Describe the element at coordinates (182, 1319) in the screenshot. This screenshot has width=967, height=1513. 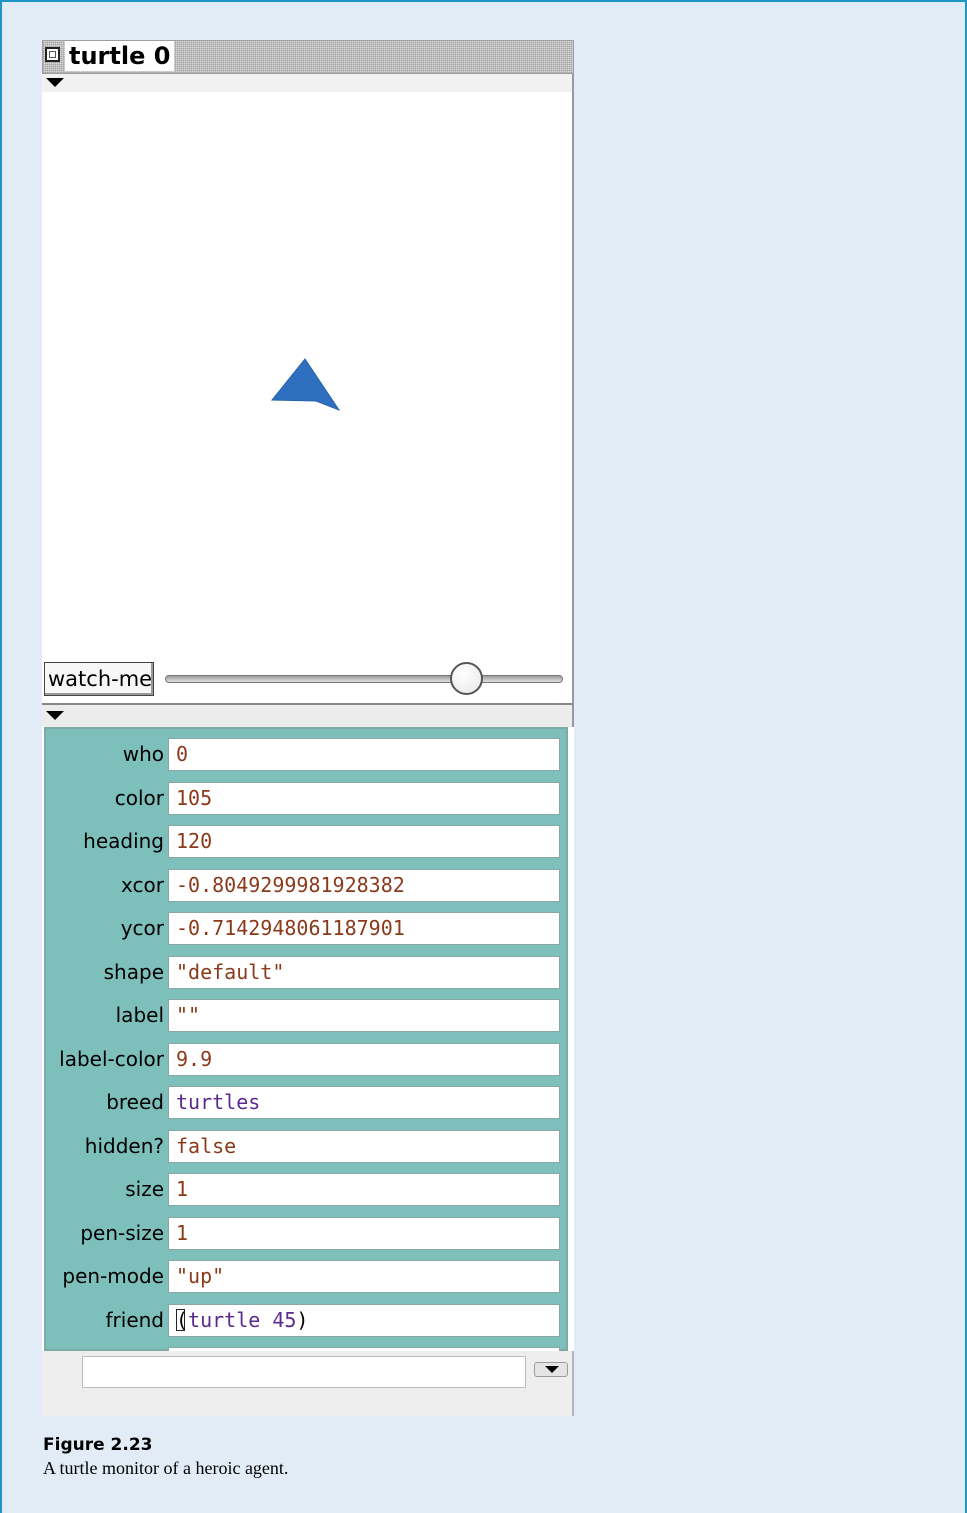
I see `open-paren: (` at that location.